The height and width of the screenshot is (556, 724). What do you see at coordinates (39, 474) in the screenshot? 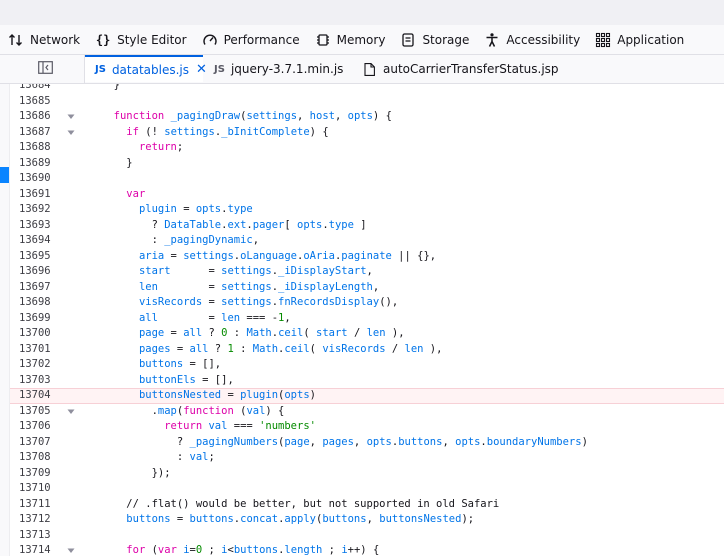
I see `line-number: 13709` at bounding box center [39, 474].